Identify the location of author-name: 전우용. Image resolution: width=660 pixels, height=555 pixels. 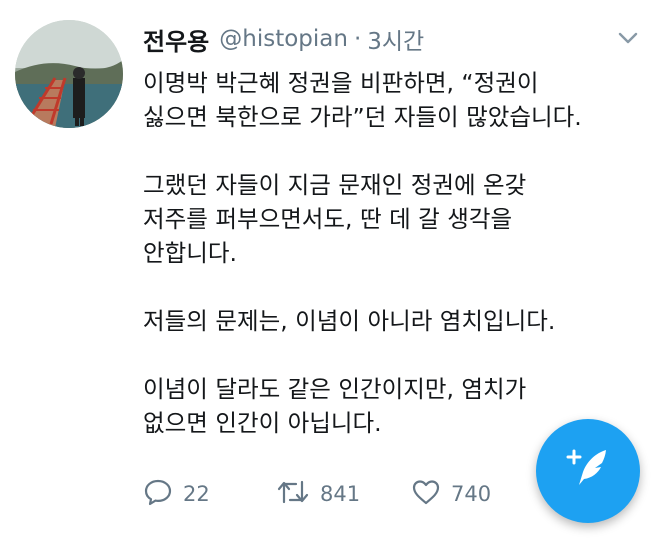
(176, 39).